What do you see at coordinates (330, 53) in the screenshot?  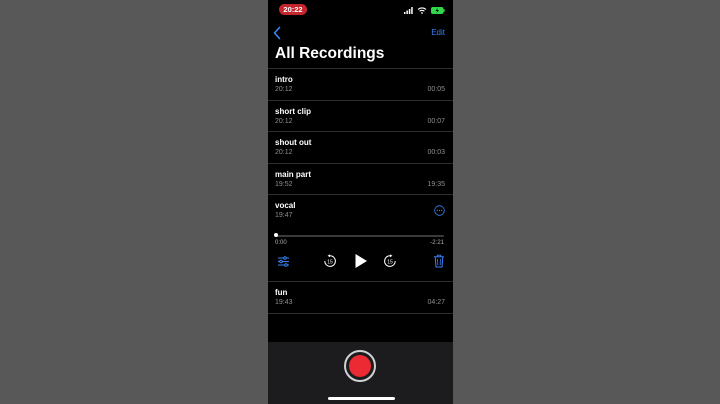 I see `page-title: All Recordings` at bounding box center [330, 53].